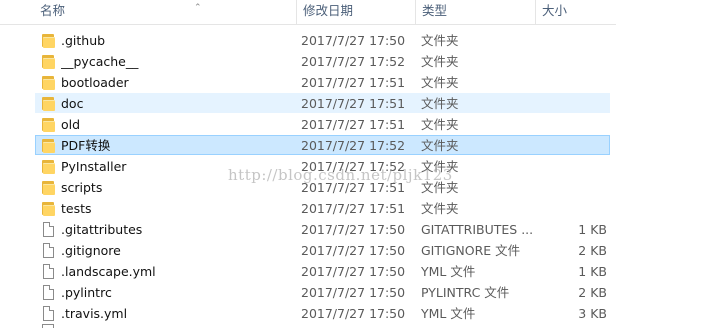  I want to click on file-name: __pycache__, so click(100, 61).